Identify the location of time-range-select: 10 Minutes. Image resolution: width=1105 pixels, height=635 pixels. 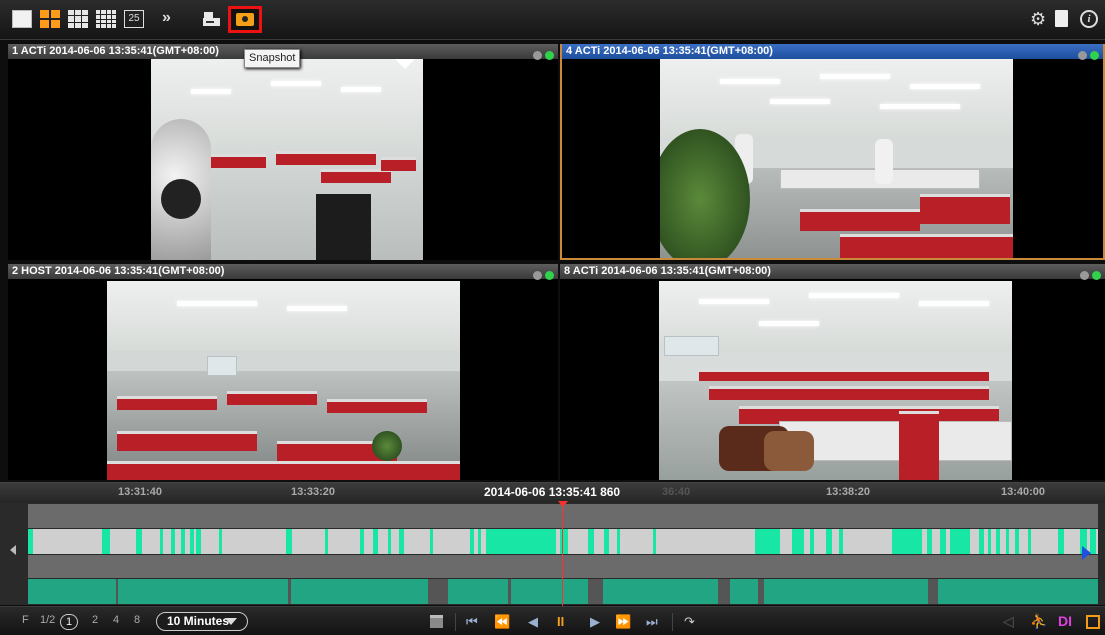
(202, 621).